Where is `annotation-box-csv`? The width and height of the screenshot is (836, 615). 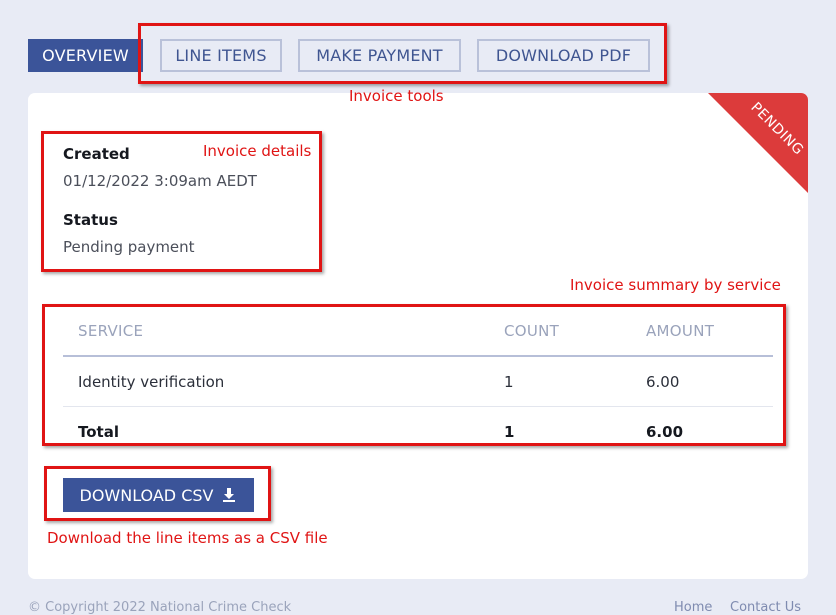 annotation-box-csv is located at coordinates (157, 493).